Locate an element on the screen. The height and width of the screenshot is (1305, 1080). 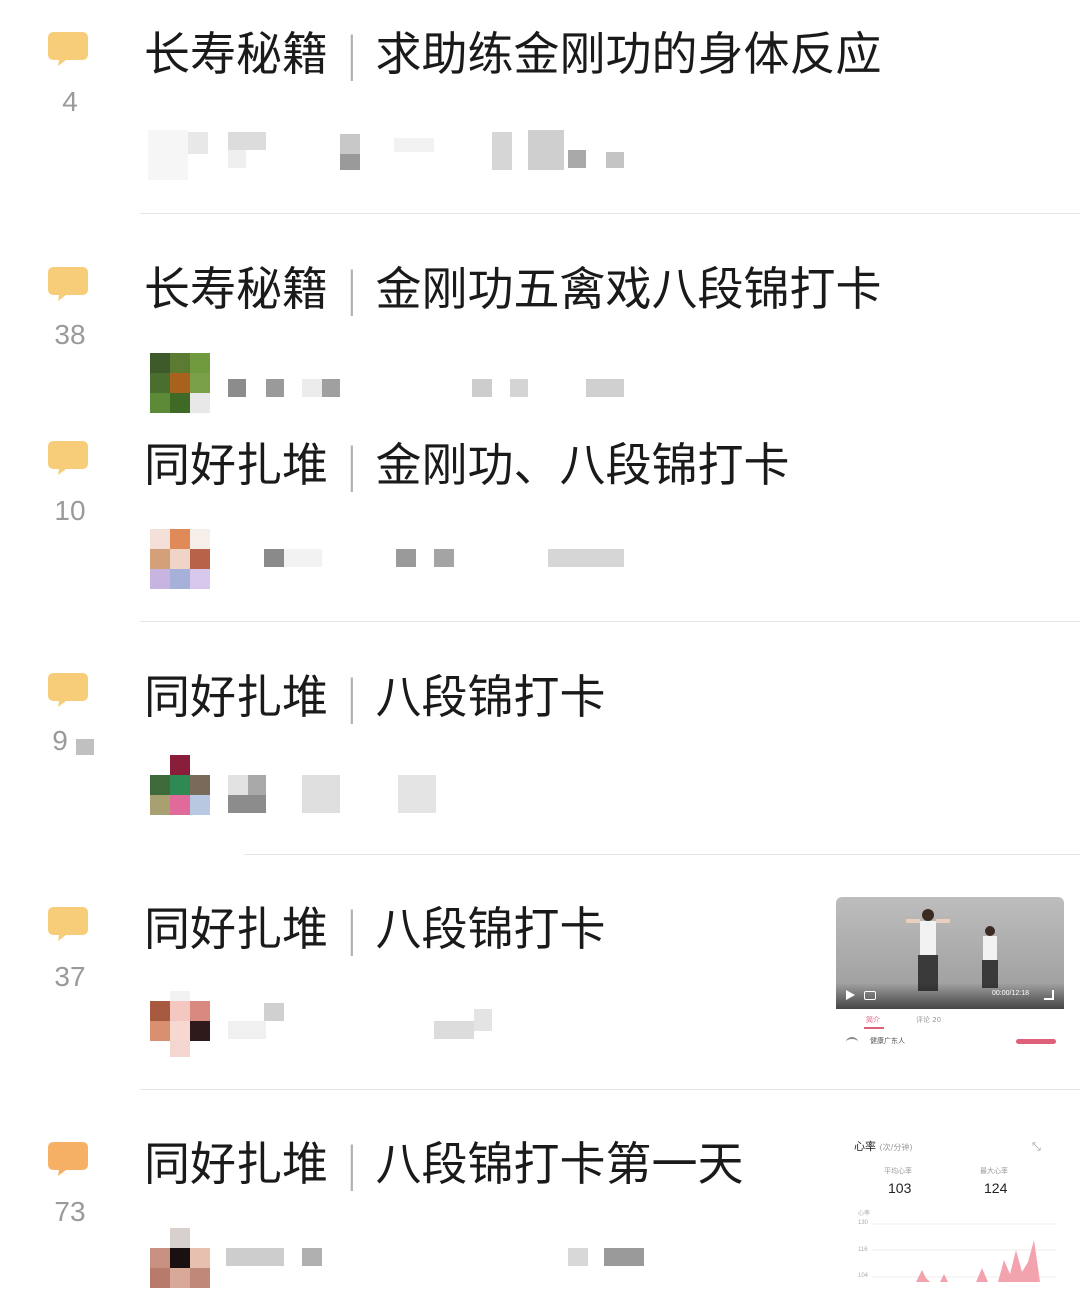
post-title: 同好扎堆 | 金刚功、八段锦打卡 is located at coordinates (467, 465).